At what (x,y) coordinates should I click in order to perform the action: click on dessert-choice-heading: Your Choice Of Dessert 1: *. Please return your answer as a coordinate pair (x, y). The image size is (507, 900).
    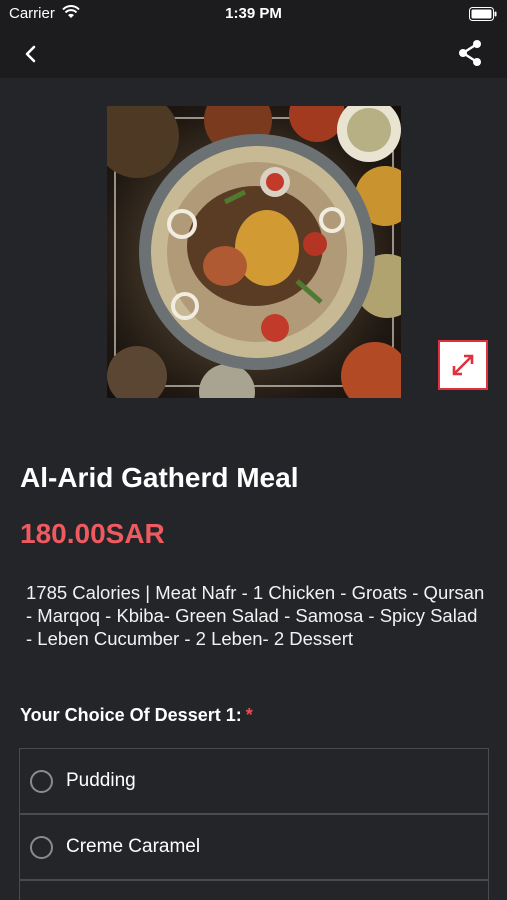
    Looking at the image, I should click on (136, 715).